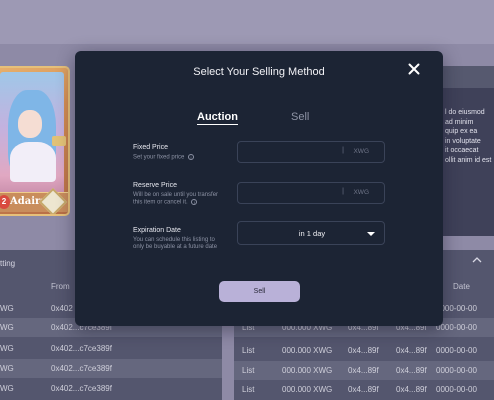  What do you see at coordinates (462, 151) in the screenshot?
I see `description-line: it occaecat` at bounding box center [462, 151].